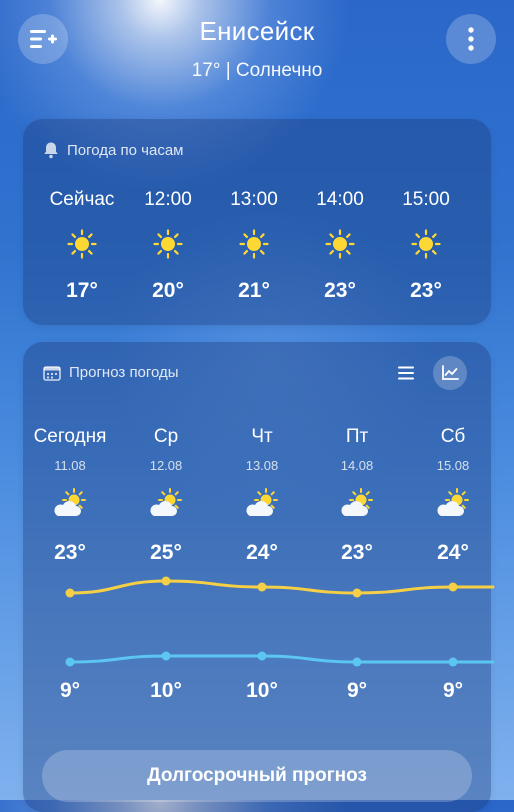 The width and height of the screenshot is (514, 812). Describe the element at coordinates (124, 372) in the screenshot. I see `forecast-title: Прогноз погоды` at that location.